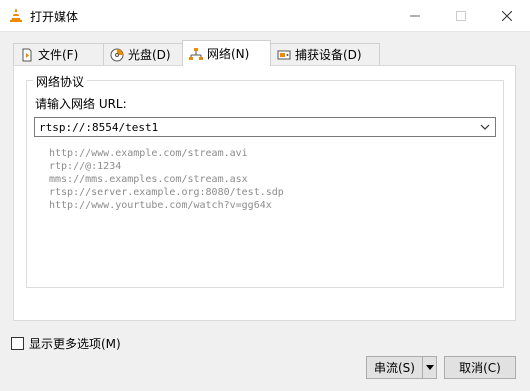 This screenshot has height=391, width=530. I want to click on minimize-icon, so click(415, 15).